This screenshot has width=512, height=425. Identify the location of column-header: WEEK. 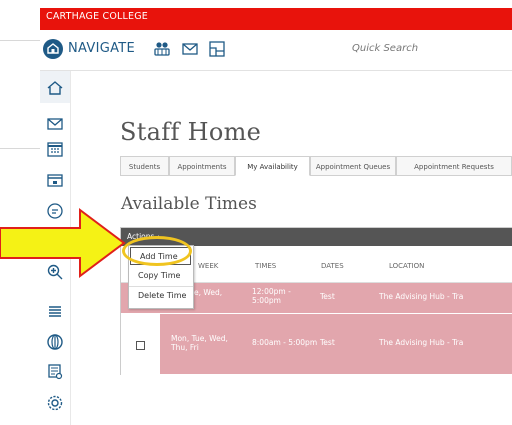
(208, 266).